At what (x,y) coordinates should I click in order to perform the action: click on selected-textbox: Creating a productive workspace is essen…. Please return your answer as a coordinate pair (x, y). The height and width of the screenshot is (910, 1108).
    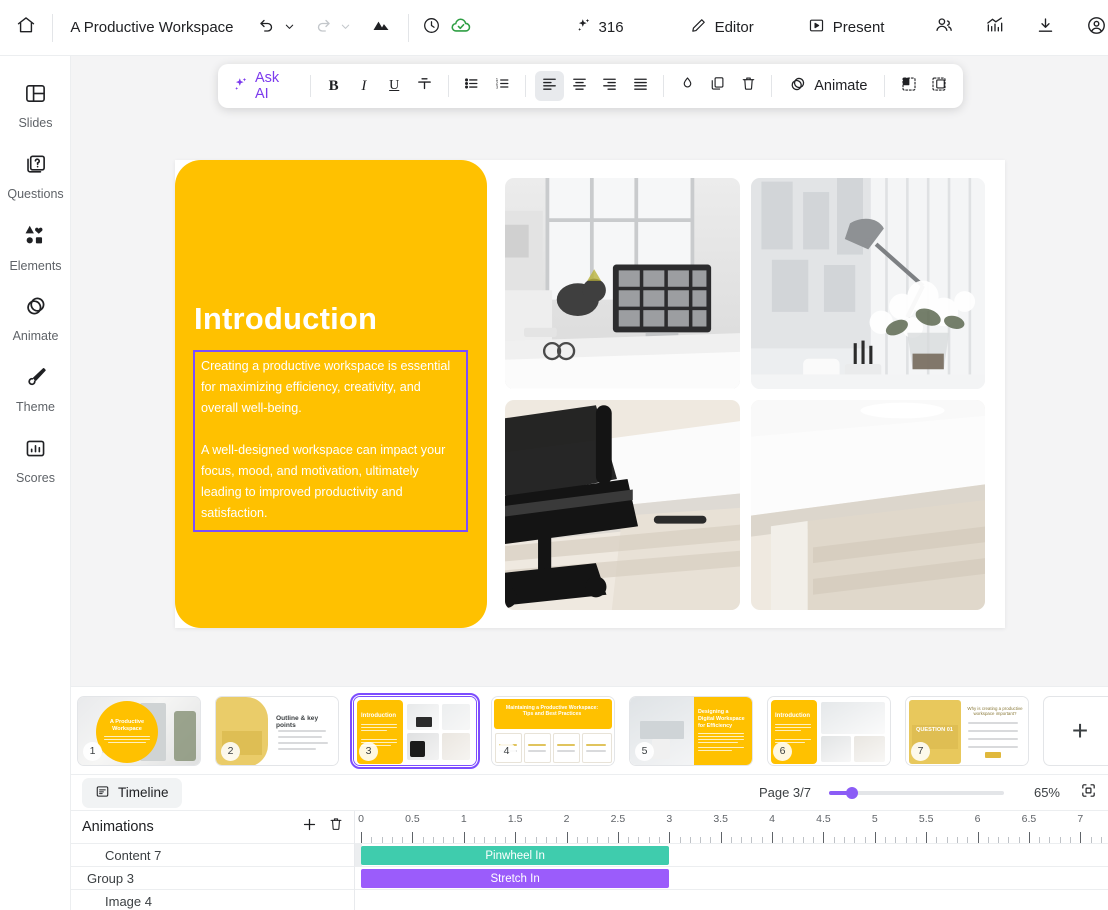
    Looking at the image, I should click on (330, 441).